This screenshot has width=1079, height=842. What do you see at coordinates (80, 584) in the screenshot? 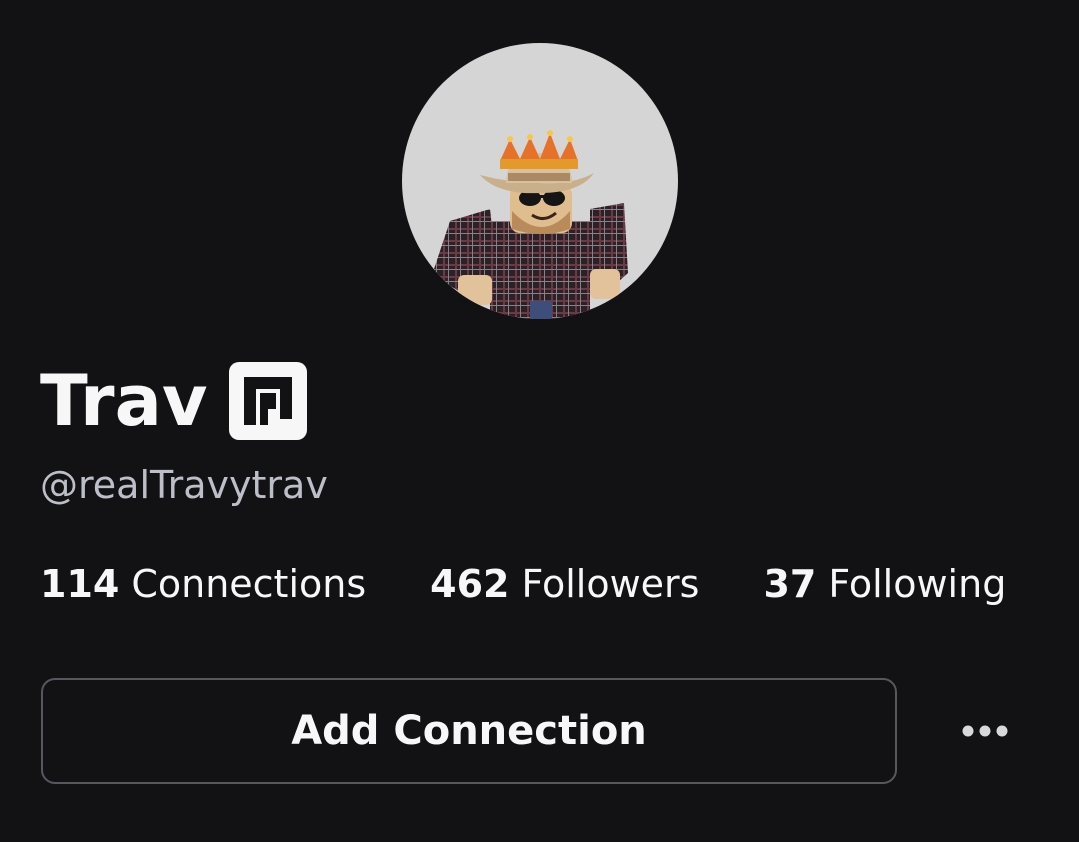
I see `stat-count: 114` at bounding box center [80, 584].